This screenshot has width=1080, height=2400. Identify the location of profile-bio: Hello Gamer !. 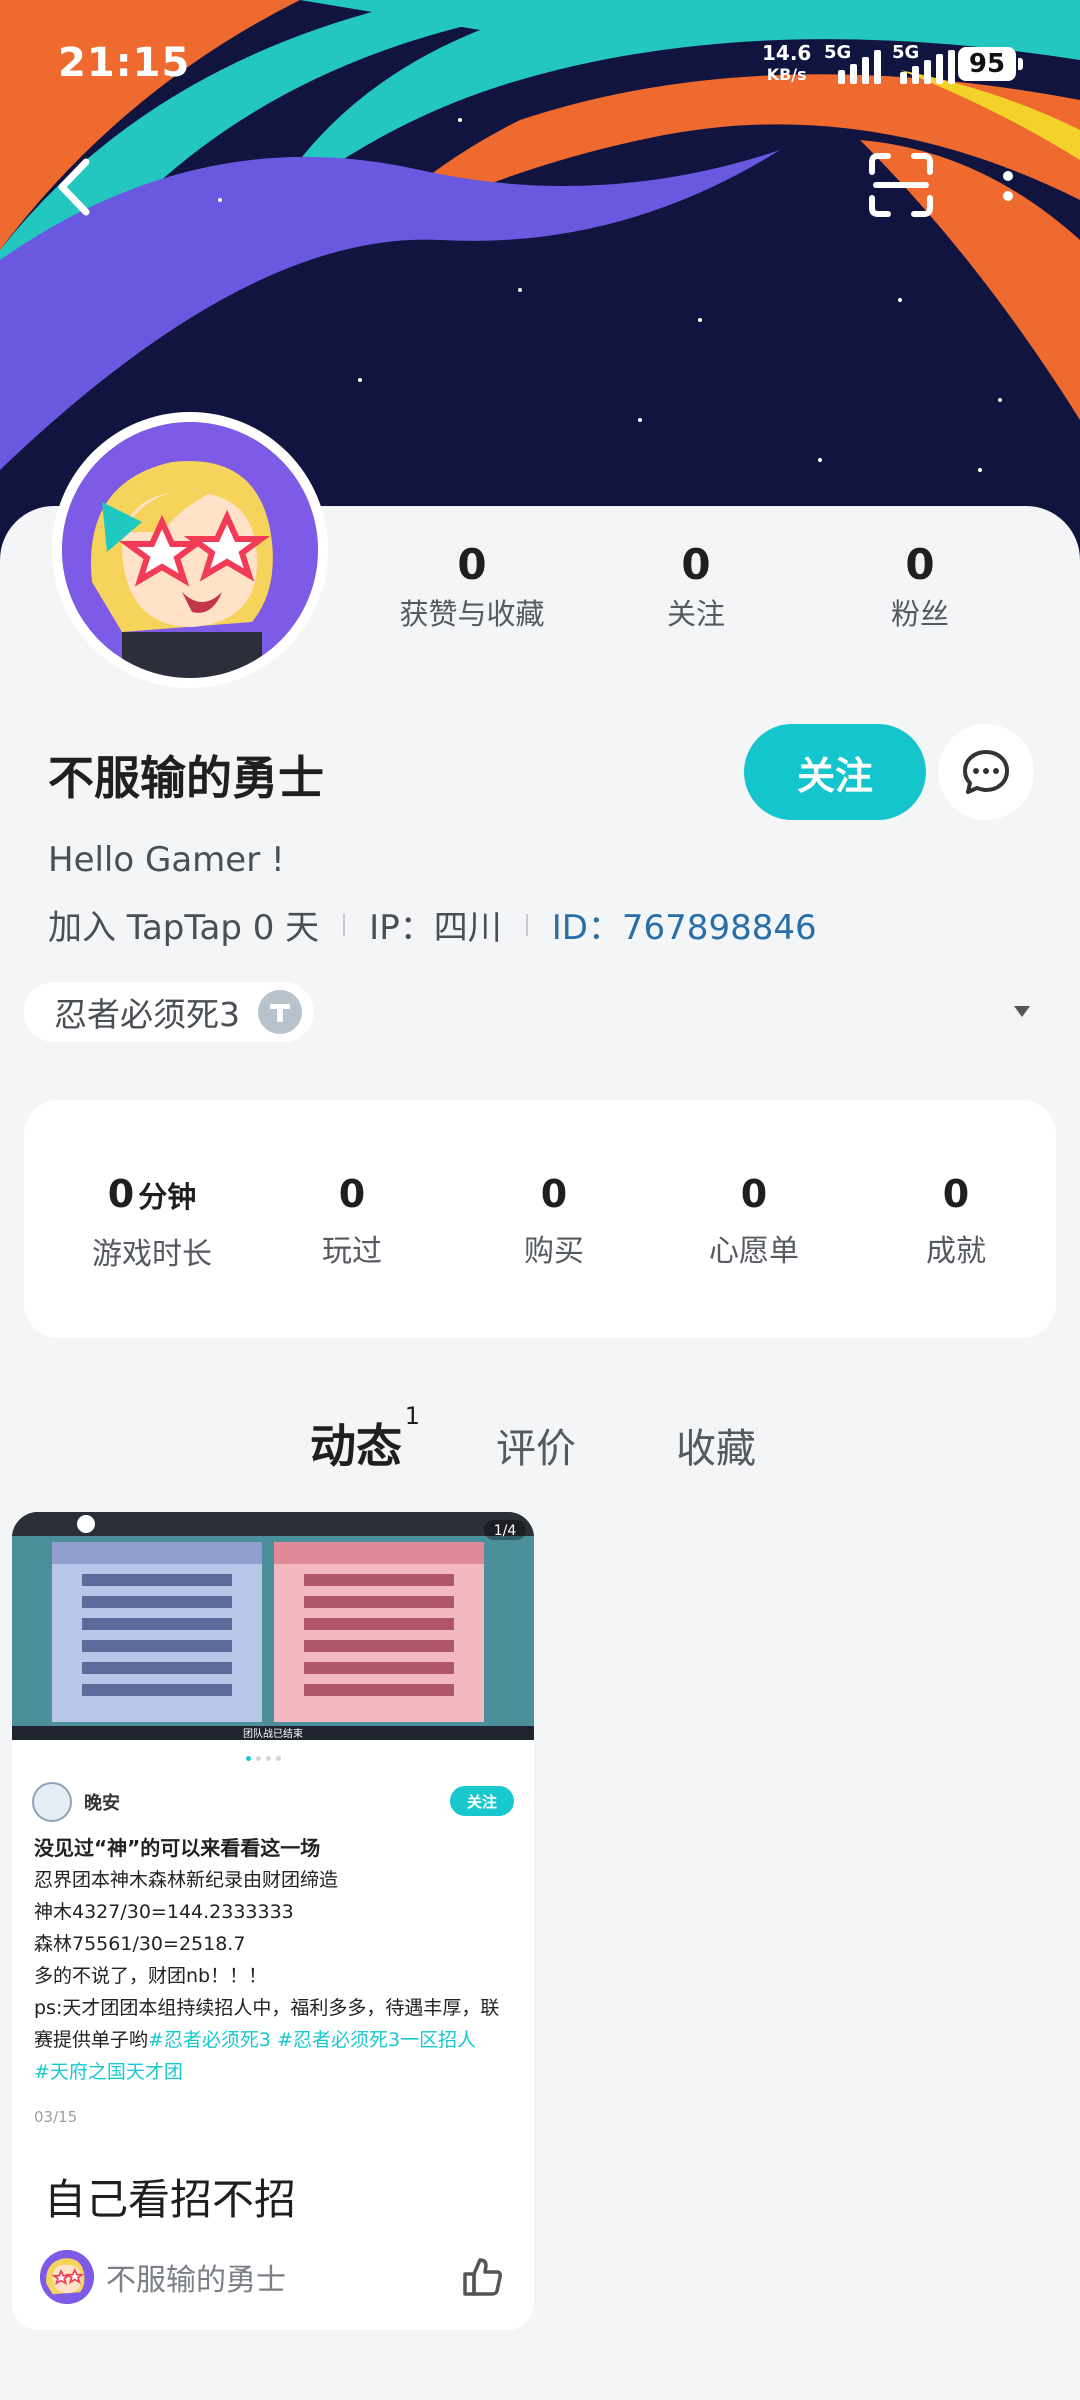
(166, 860).